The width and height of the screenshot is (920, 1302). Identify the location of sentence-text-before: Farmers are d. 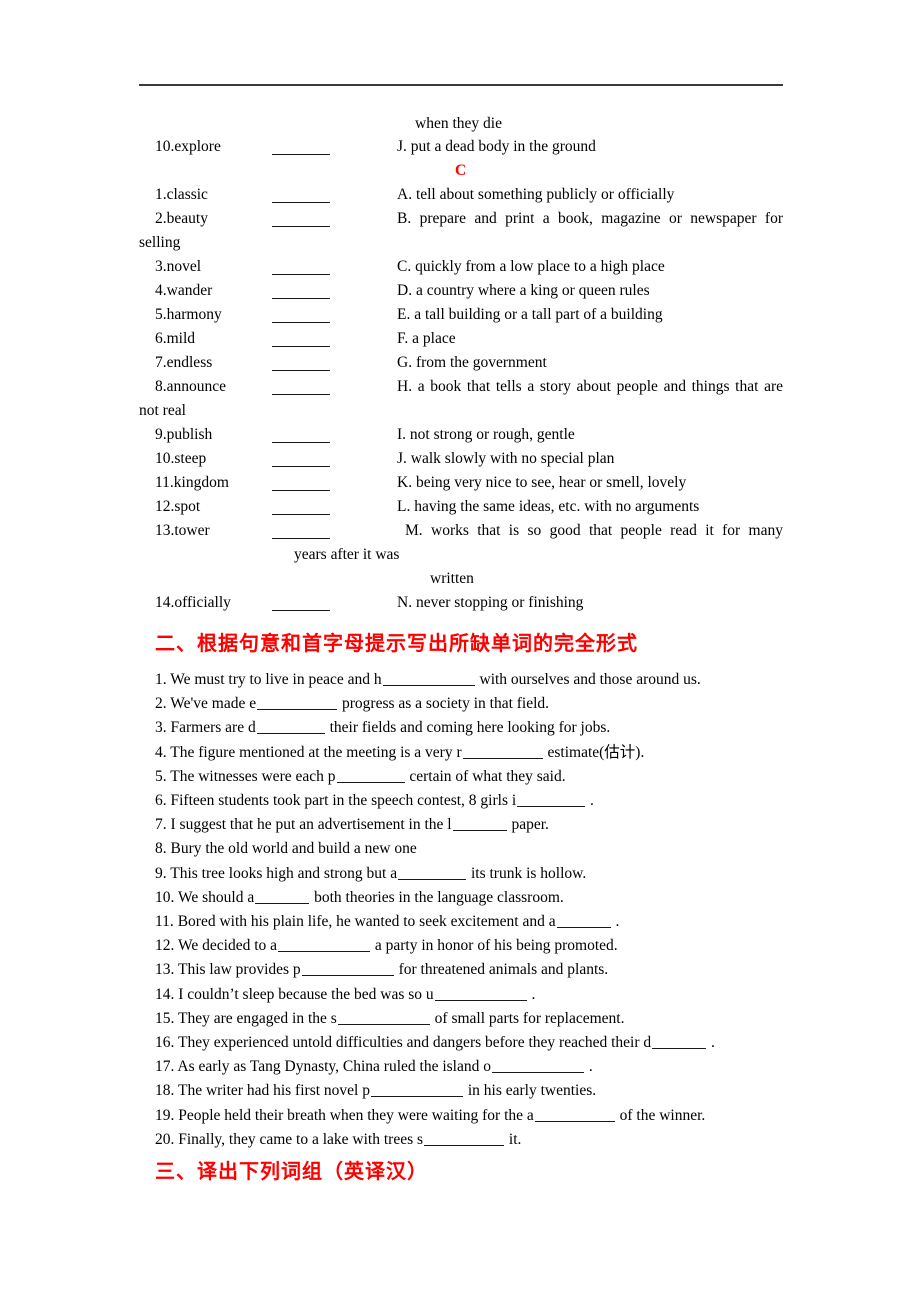
(213, 727).